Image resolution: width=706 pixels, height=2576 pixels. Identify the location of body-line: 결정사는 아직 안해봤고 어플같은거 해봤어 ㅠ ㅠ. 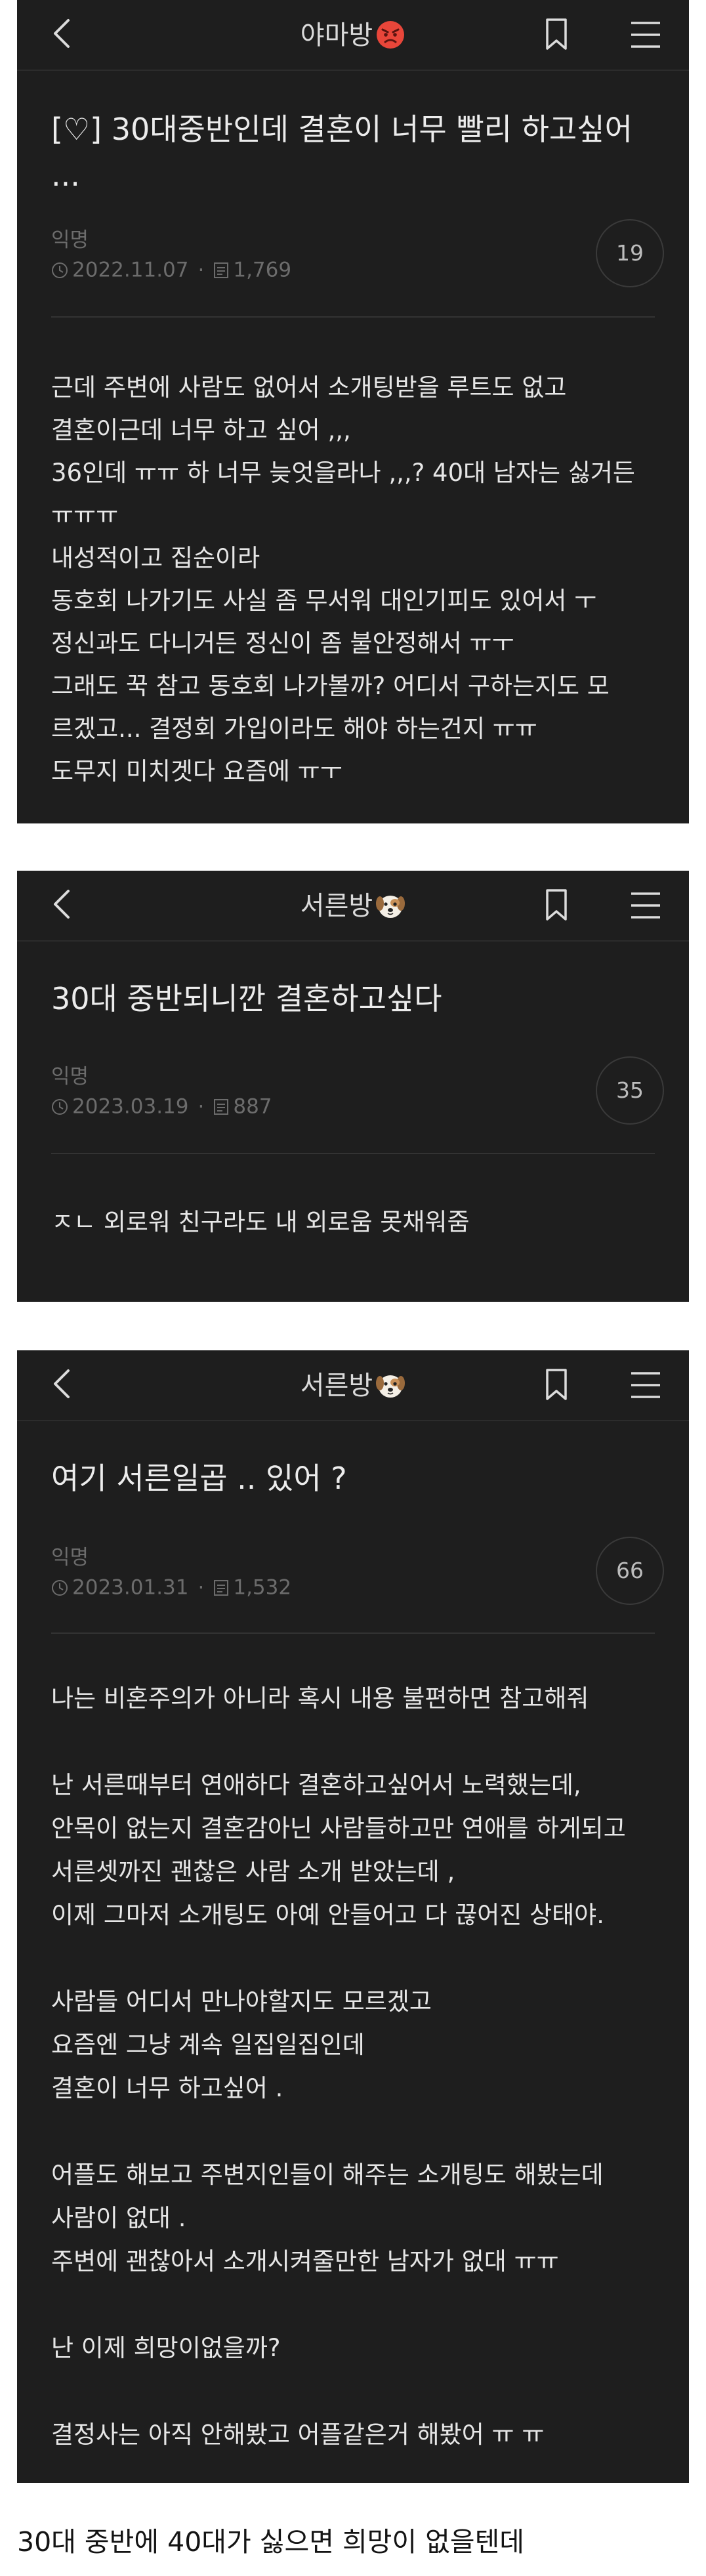
(298, 2434).